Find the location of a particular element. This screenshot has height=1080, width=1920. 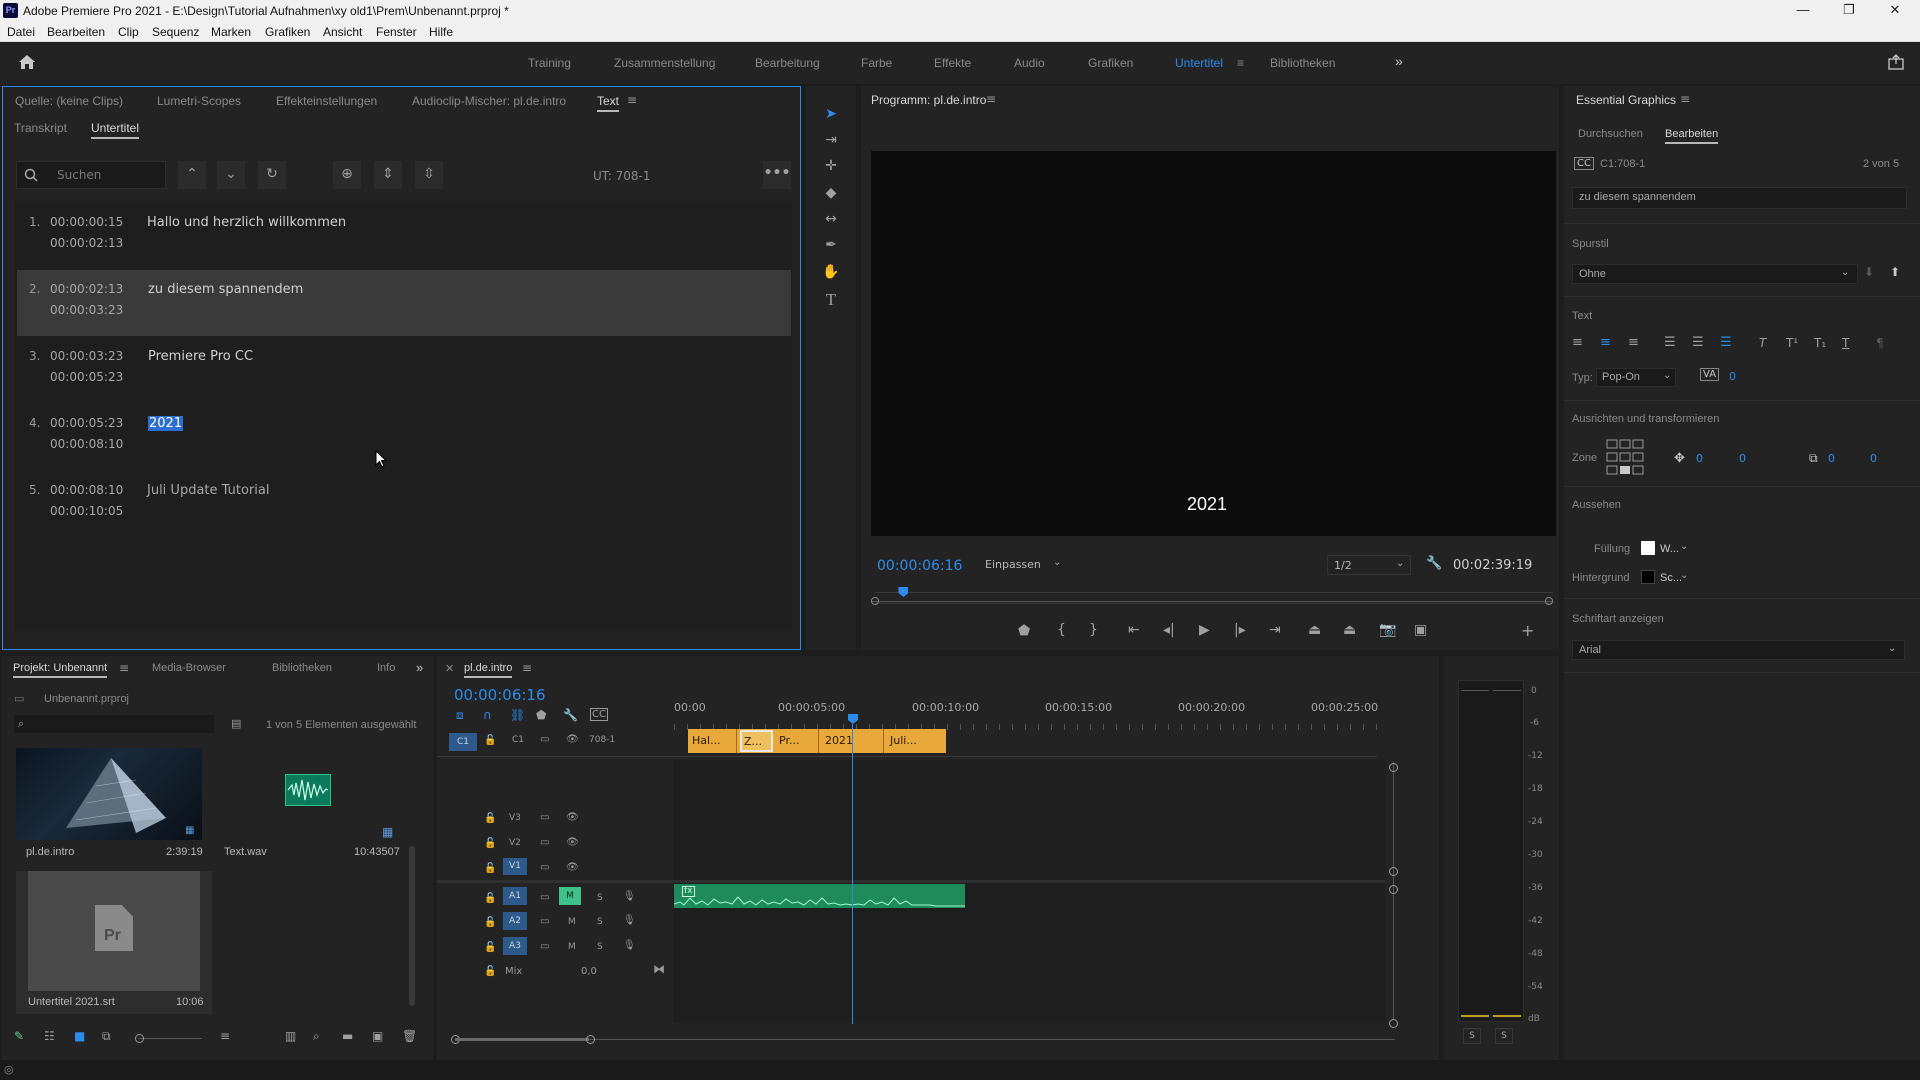

workspace-bearbeitung: Bearbeitung is located at coordinates (787, 63).